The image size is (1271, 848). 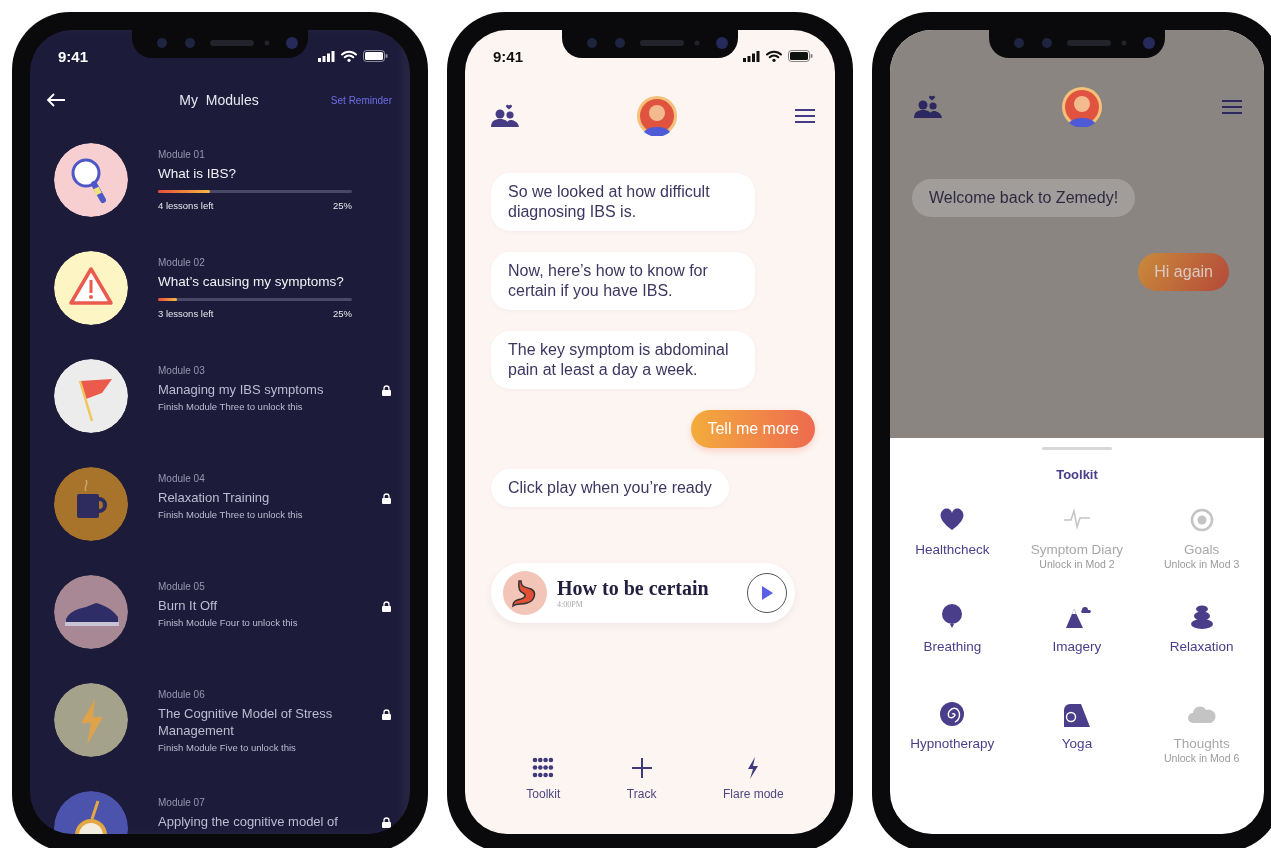 I want to click on nav-item: Flare mode, so click(x=753, y=779).